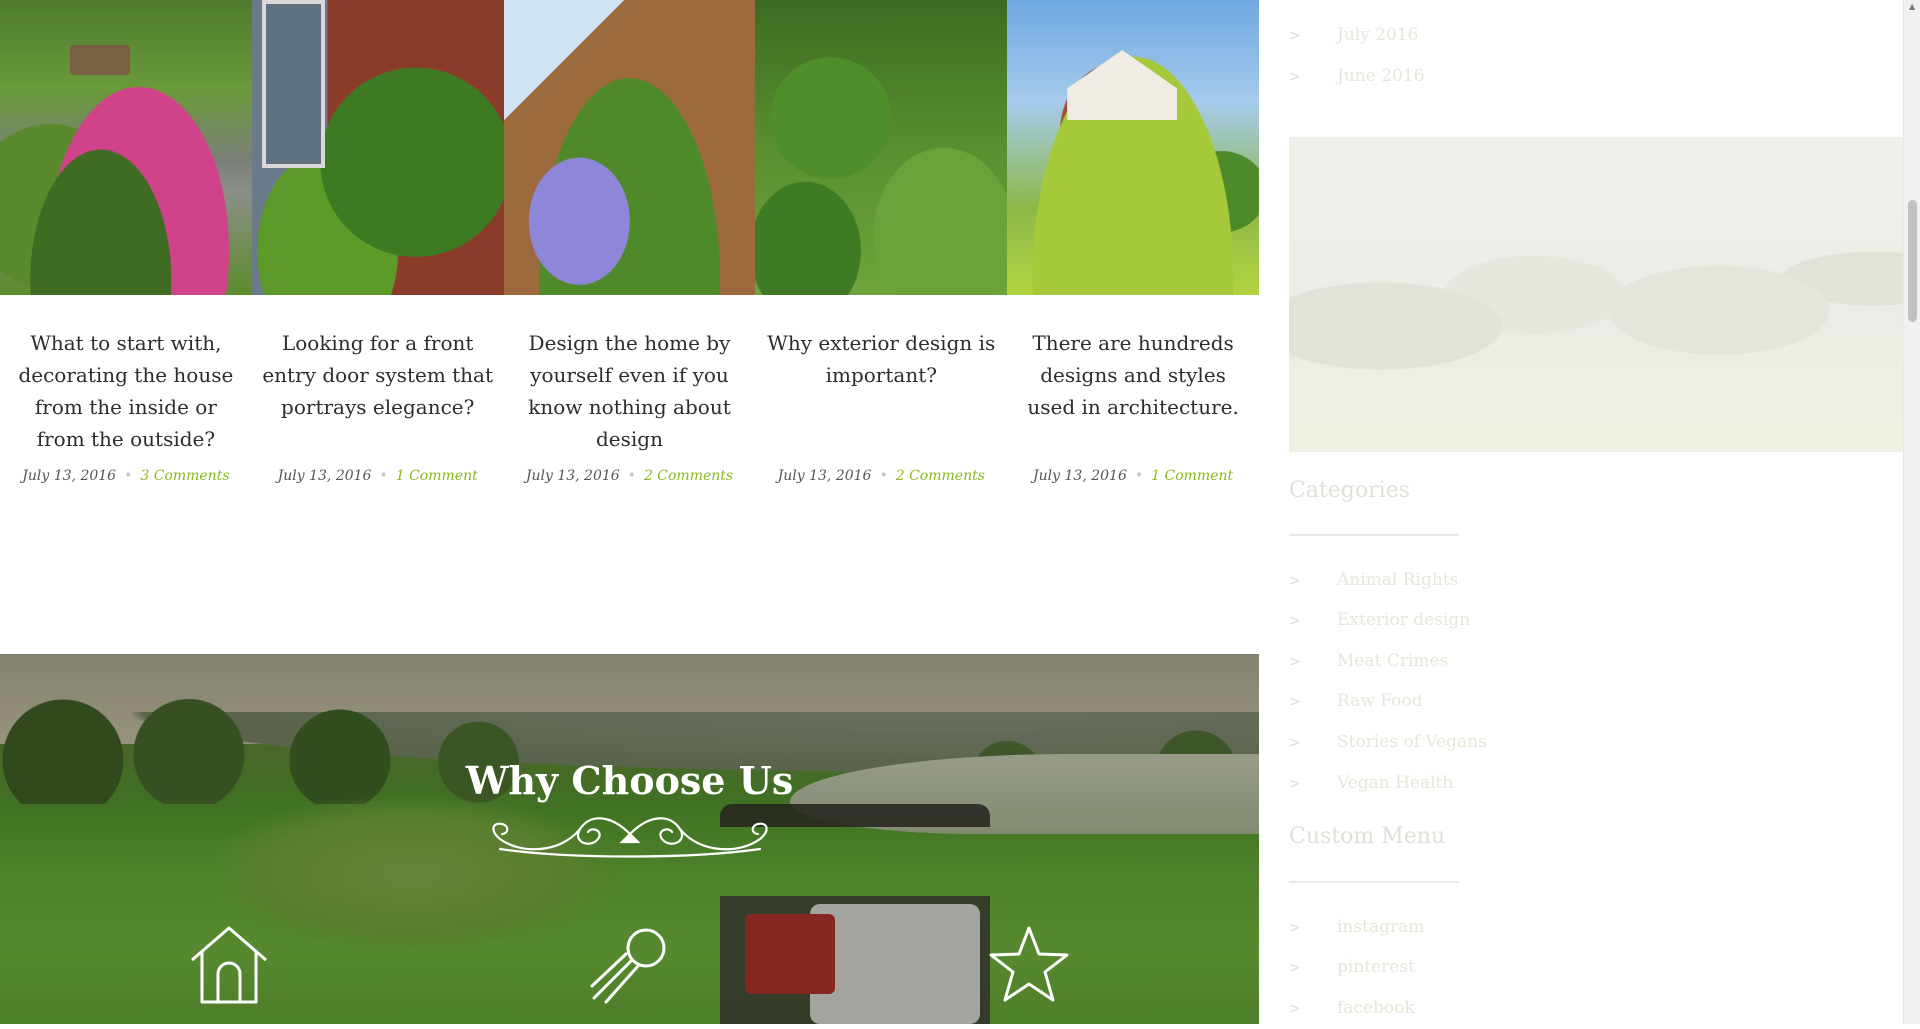 The image size is (1920, 1029). Describe the element at coordinates (1378, 35) in the screenshot. I see `archive-label: July 2016` at that location.